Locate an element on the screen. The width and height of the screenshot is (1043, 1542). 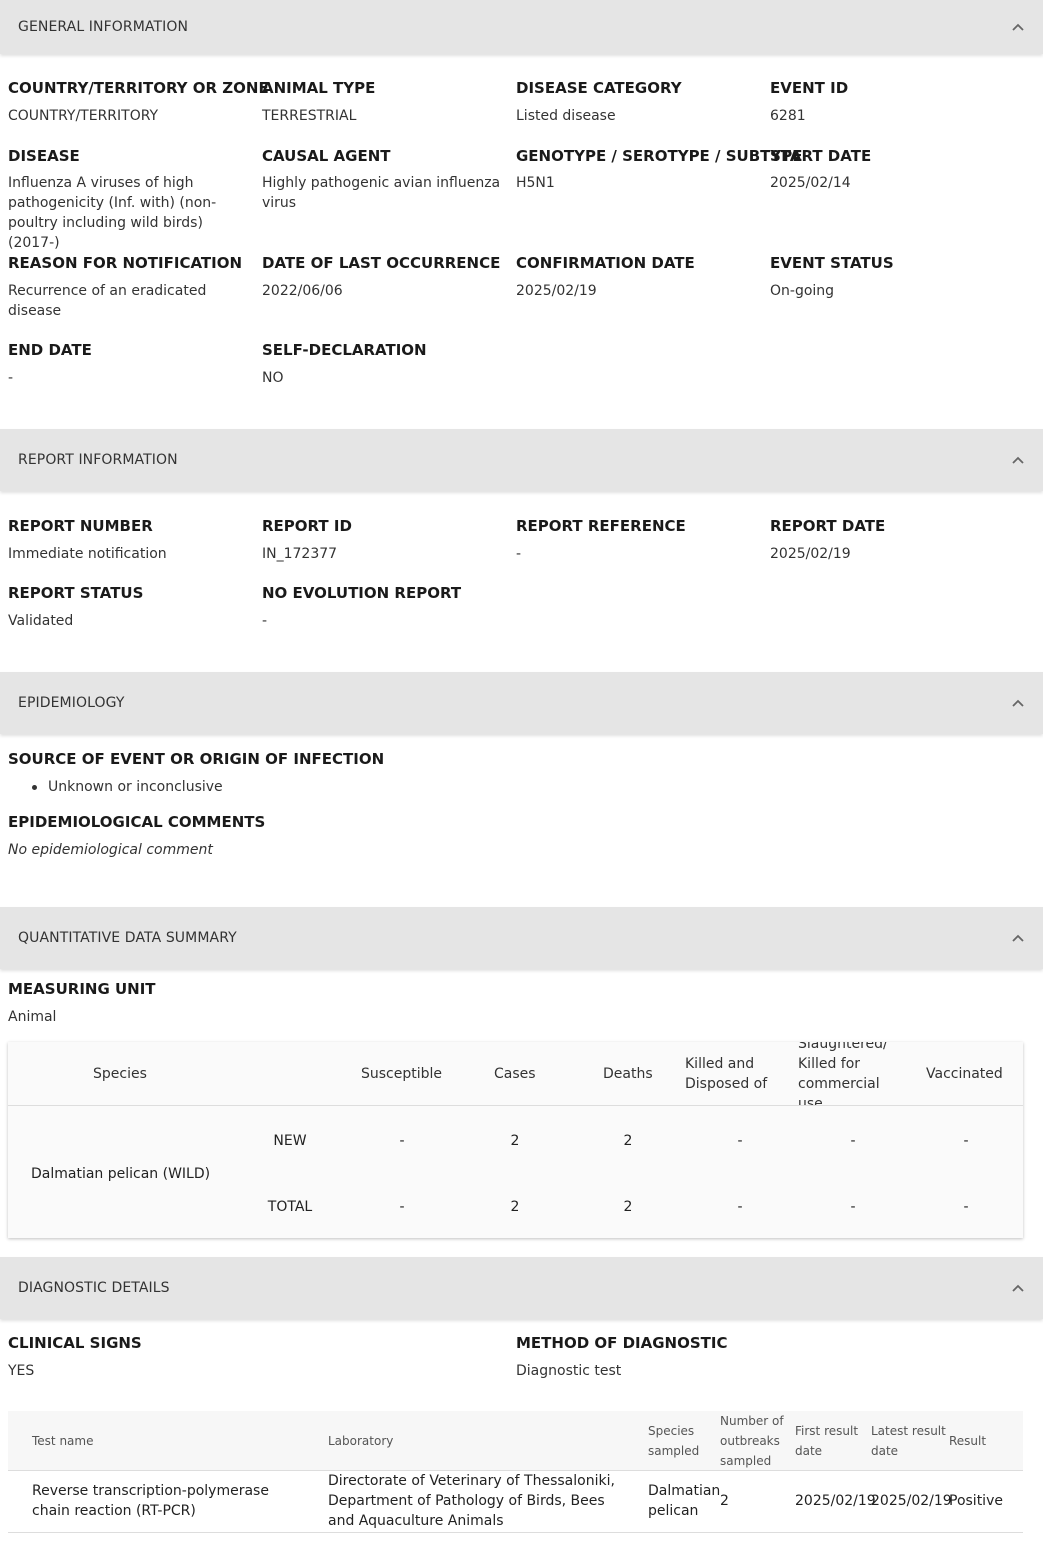
field-label: MEASURING UNIT is located at coordinates (82, 989).